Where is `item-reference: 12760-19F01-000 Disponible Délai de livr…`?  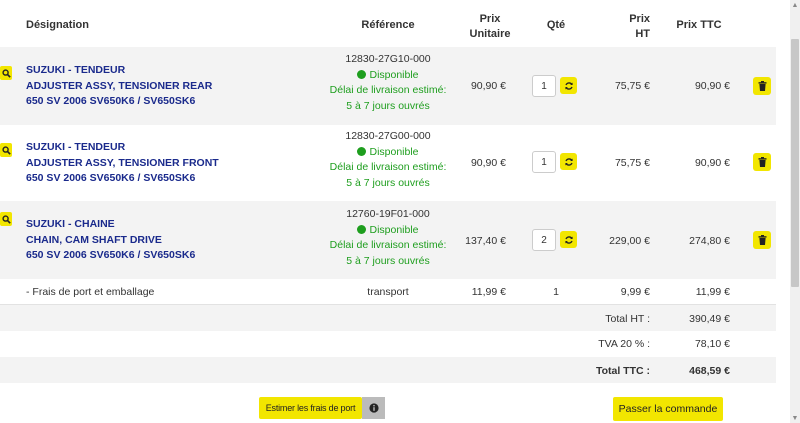 item-reference: 12760-19F01-000 Disponible Délai de livr… is located at coordinates (388, 238).